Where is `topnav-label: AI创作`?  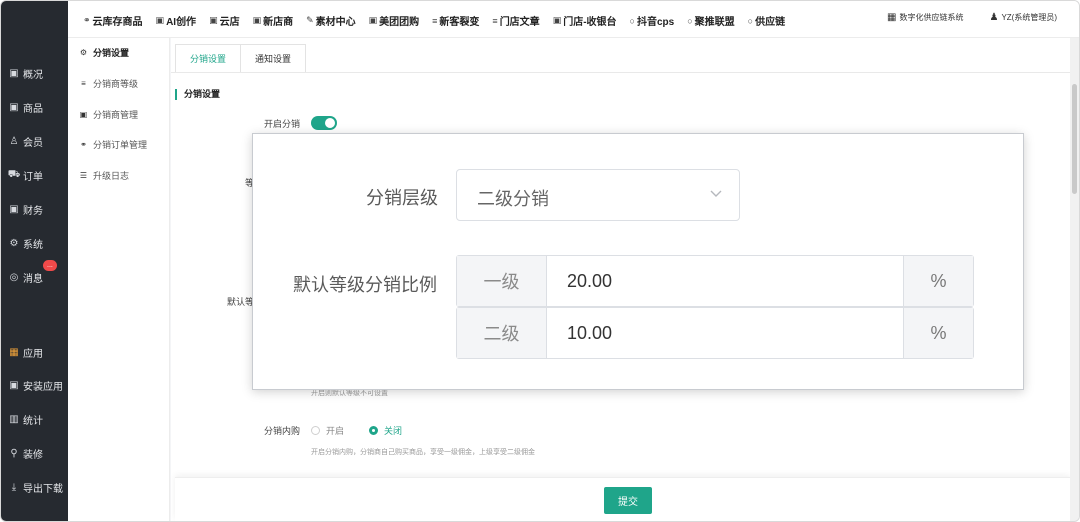 topnav-label: AI创作 is located at coordinates (181, 22).